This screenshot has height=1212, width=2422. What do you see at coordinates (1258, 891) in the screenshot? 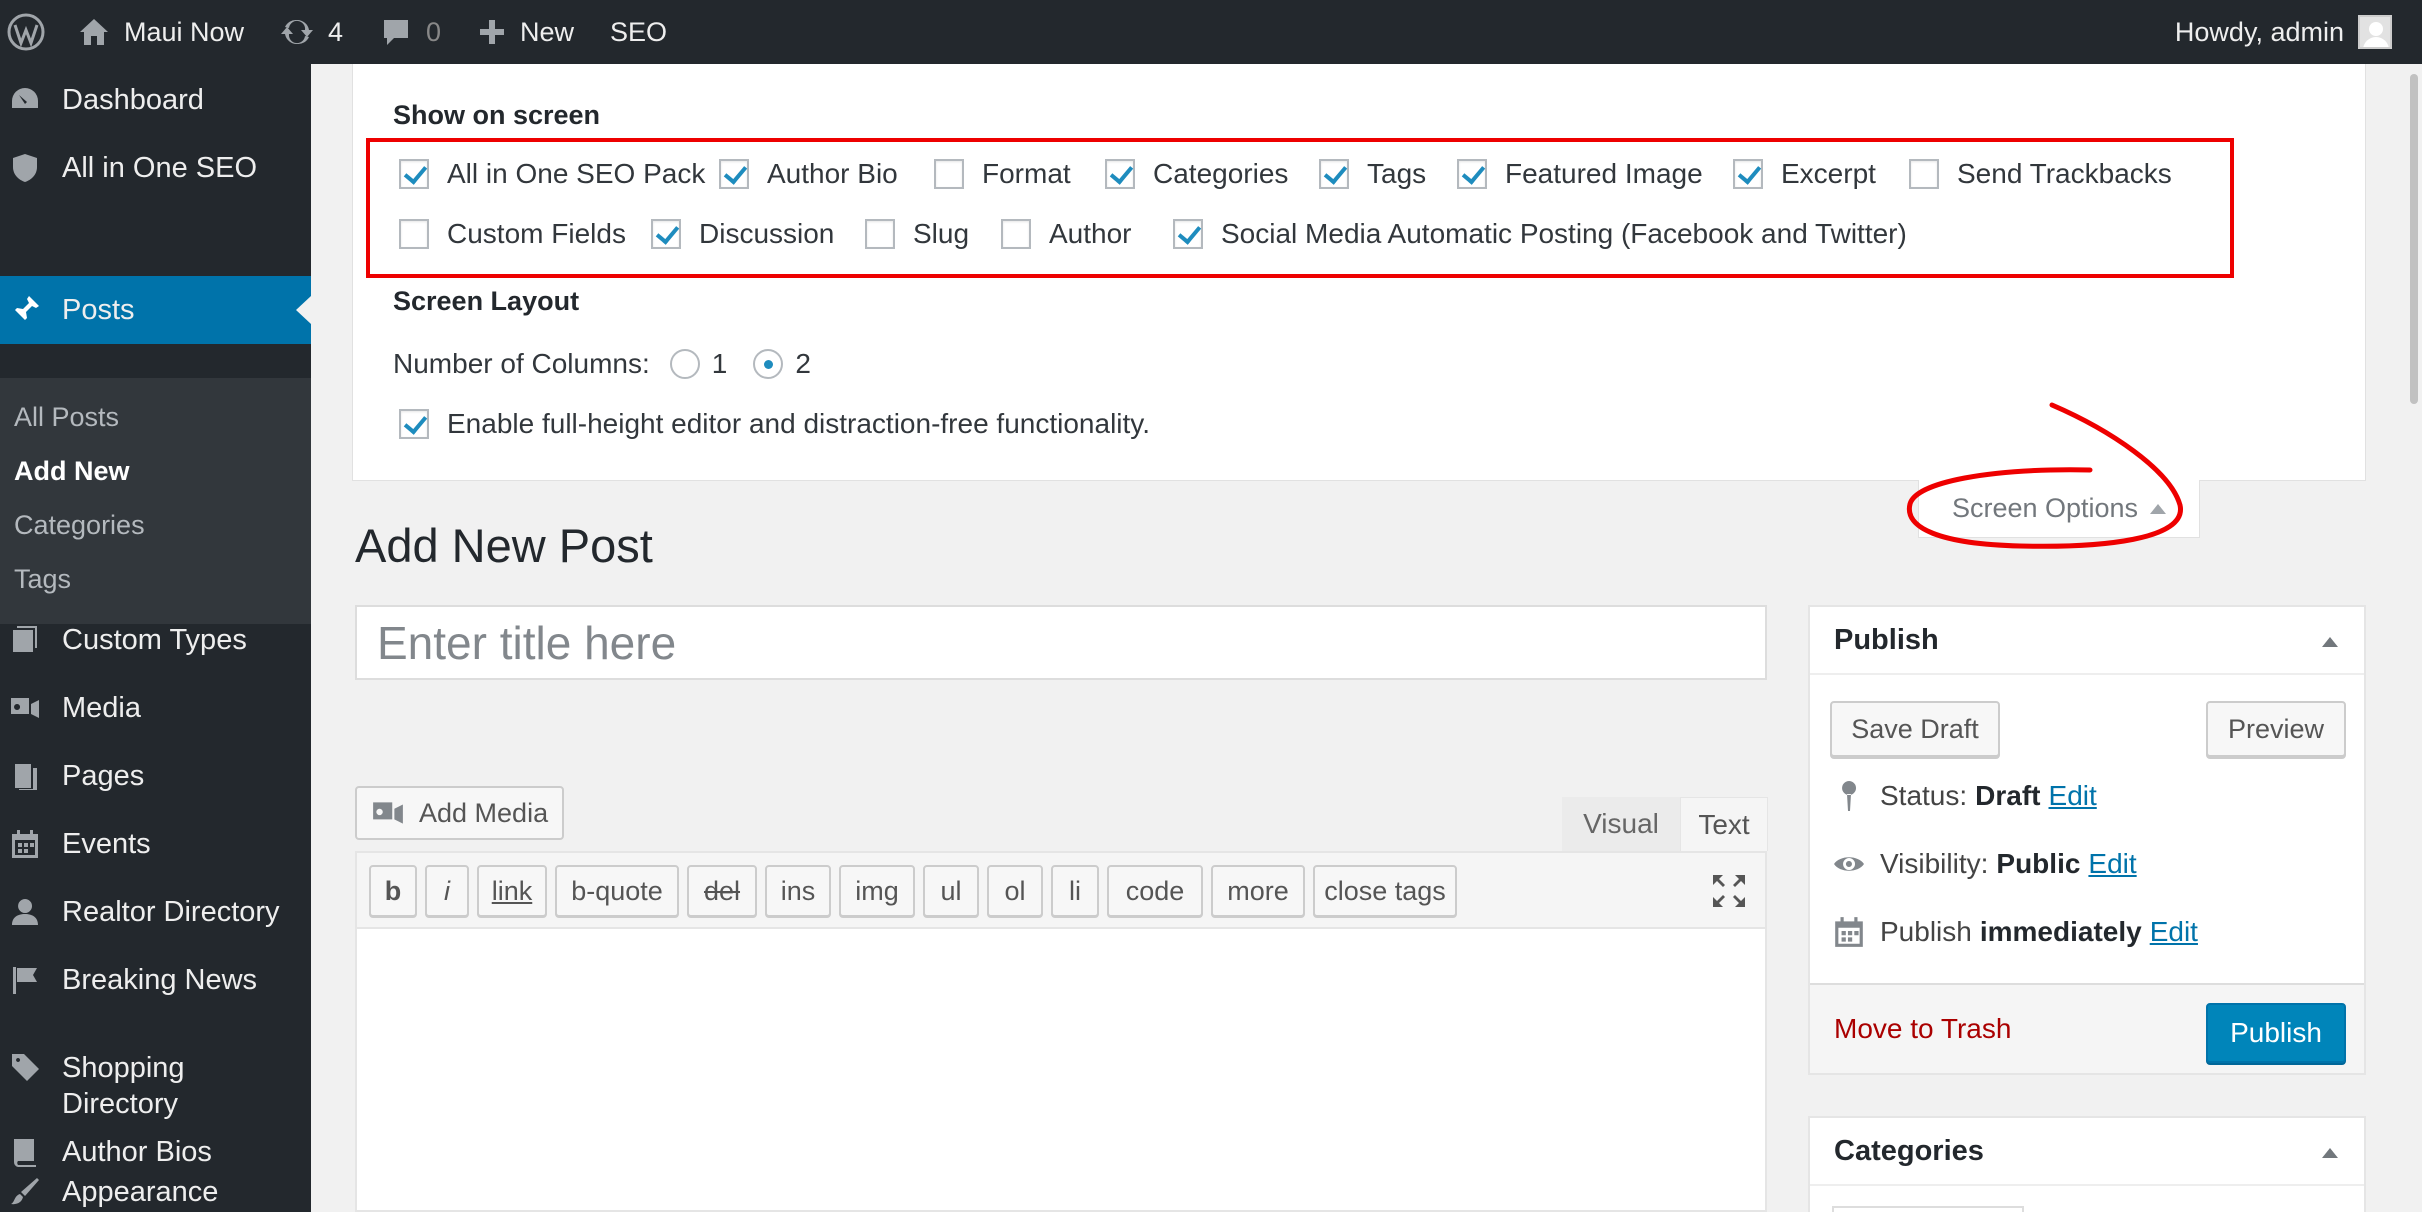
I see `qt-more-button: more` at bounding box center [1258, 891].